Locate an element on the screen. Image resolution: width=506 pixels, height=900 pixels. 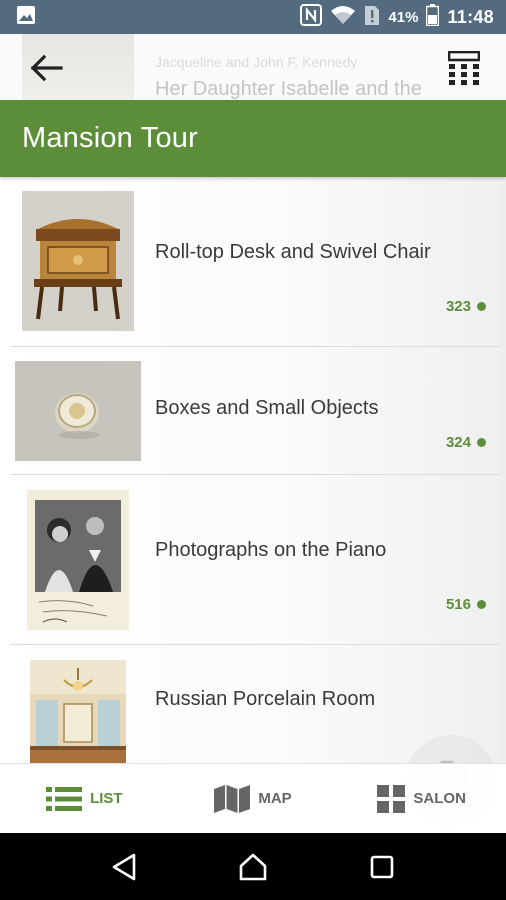
arrow-left-icon is located at coordinates (46, 68).